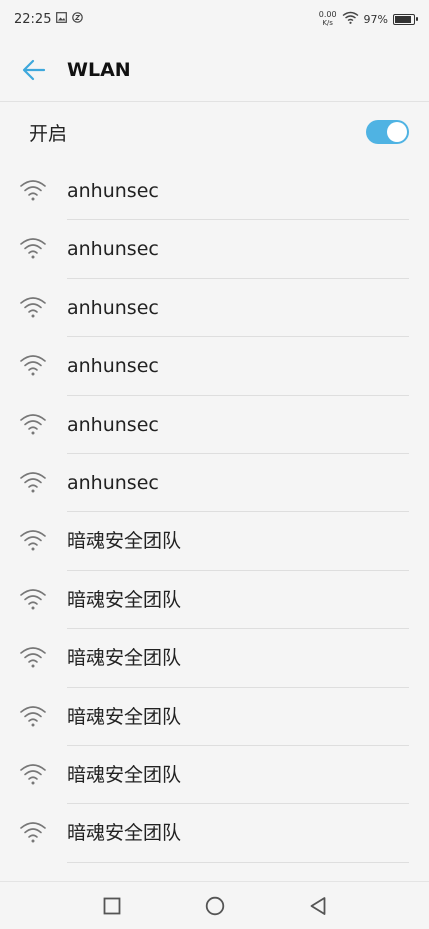  What do you see at coordinates (214, 70) in the screenshot?
I see `app-bar: WLAN` at bounding box center [214, 70].